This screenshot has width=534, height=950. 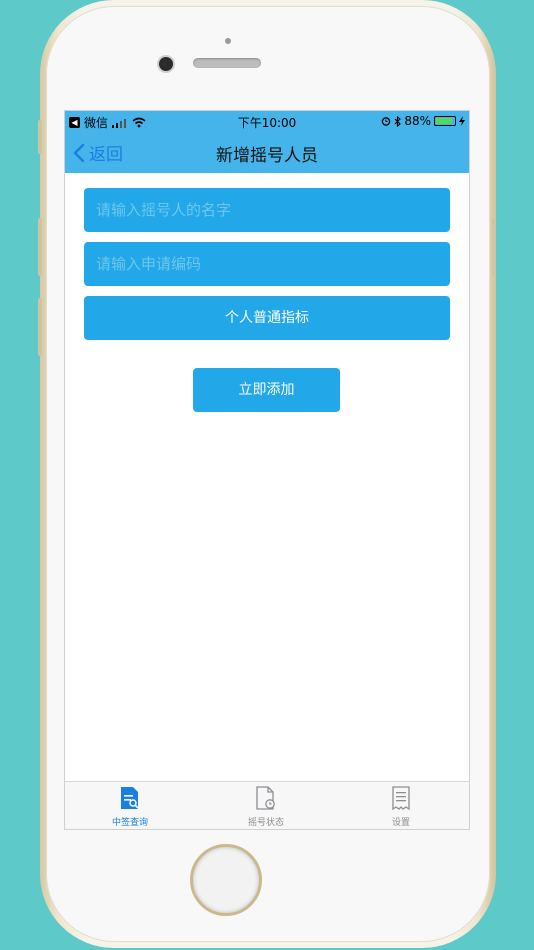 I want to click on battery-fill, so click(x=444, y=121).